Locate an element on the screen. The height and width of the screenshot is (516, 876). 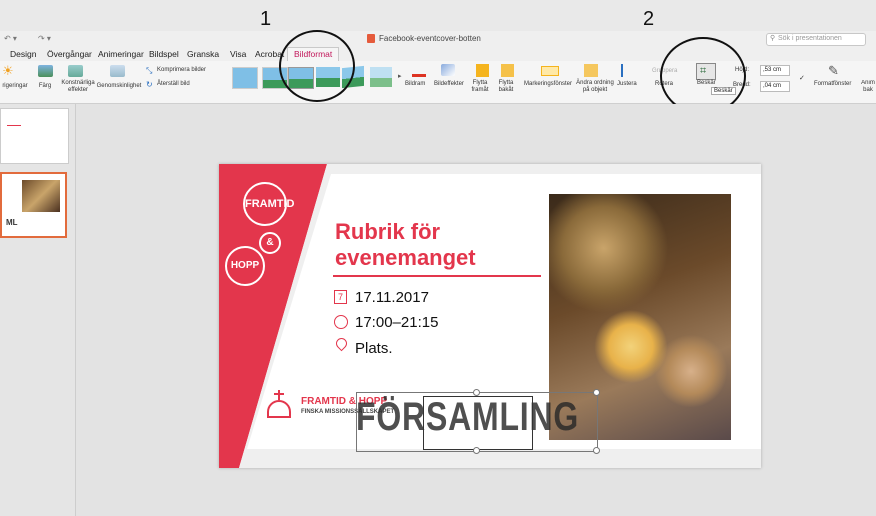
tab-visa: Visa is located at coordinates (238, 54).